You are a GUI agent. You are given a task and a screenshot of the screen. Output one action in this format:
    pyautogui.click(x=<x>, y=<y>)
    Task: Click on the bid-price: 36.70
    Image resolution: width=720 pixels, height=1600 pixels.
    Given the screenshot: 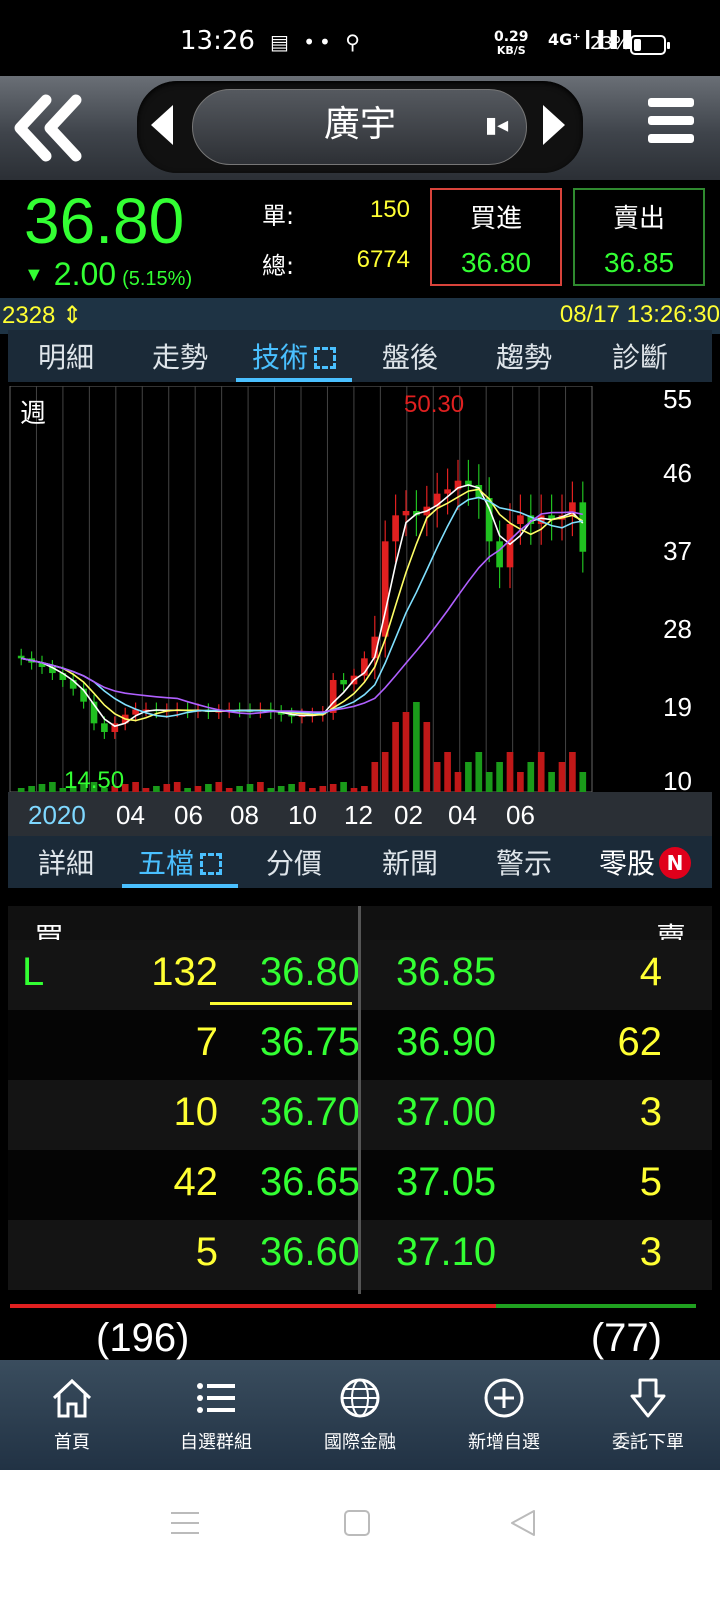 What is the action you would take?
    pyautogui.click(x=309, y=1112)
    